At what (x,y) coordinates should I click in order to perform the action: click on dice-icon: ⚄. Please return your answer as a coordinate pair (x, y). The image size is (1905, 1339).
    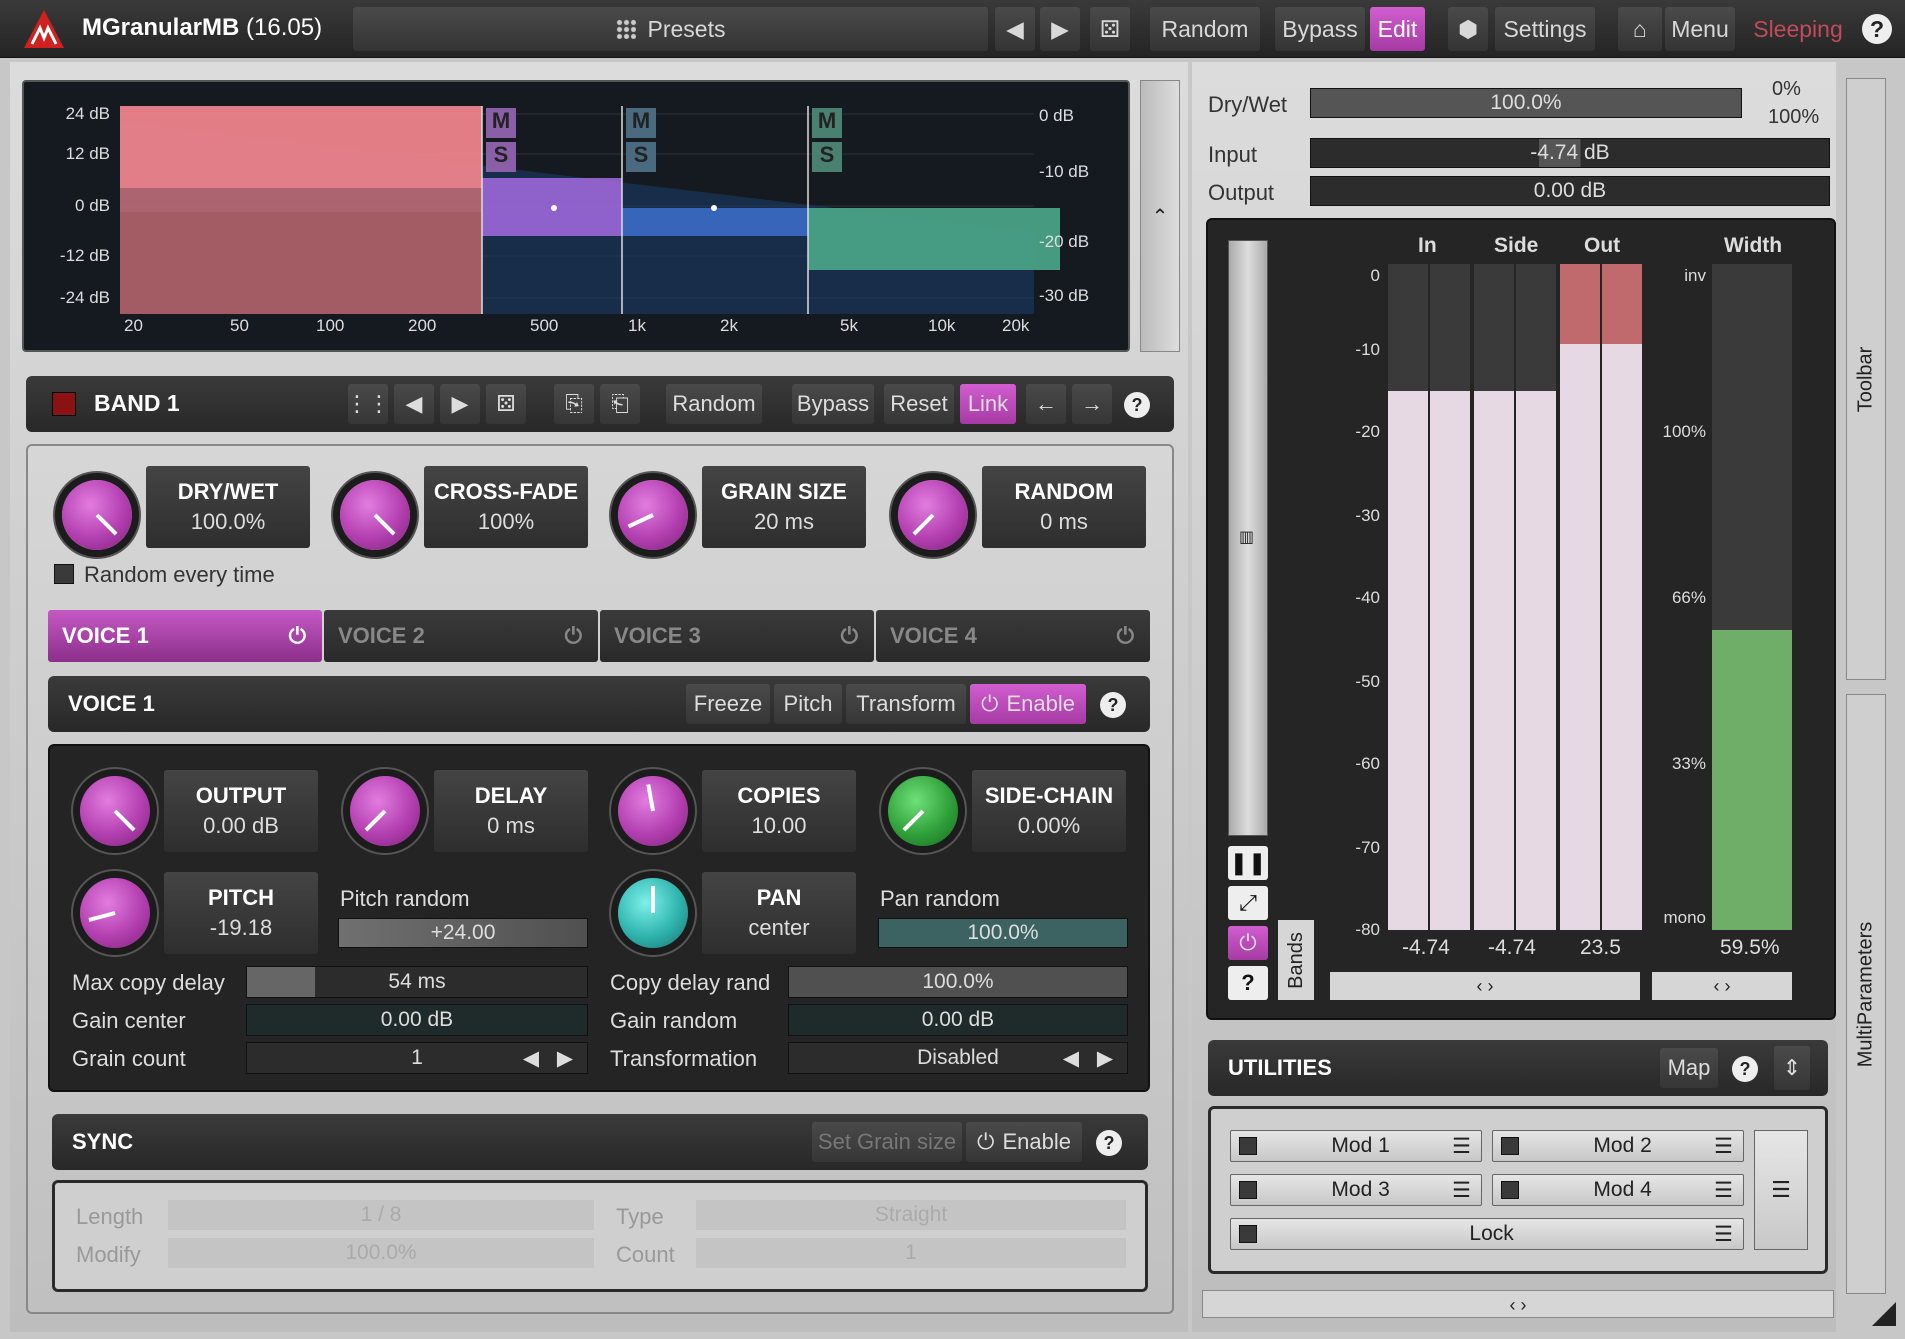
    Looking at the image, I should click on (1110, 29).